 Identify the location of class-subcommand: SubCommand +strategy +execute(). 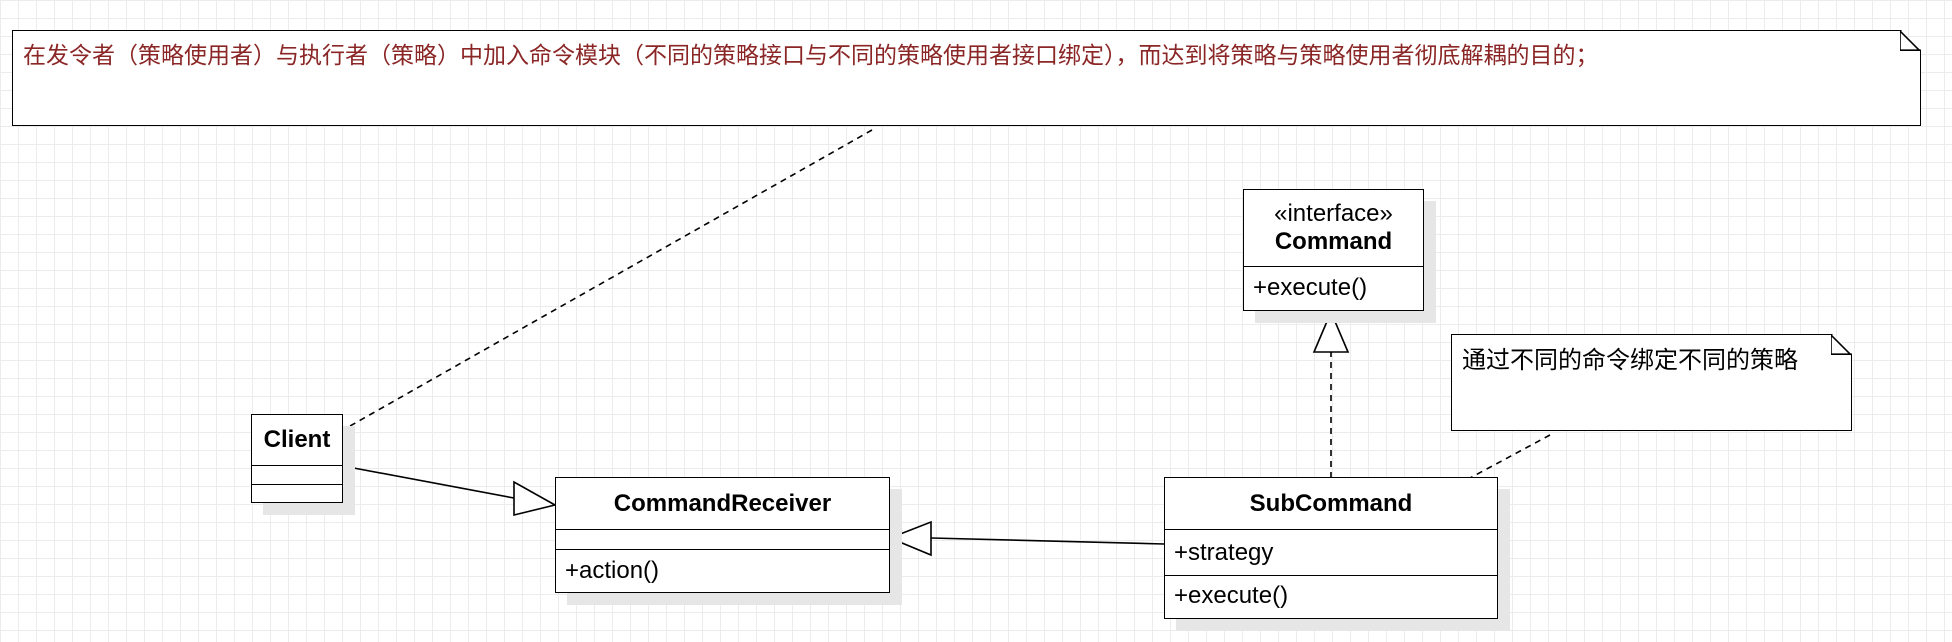
(1331, 548).